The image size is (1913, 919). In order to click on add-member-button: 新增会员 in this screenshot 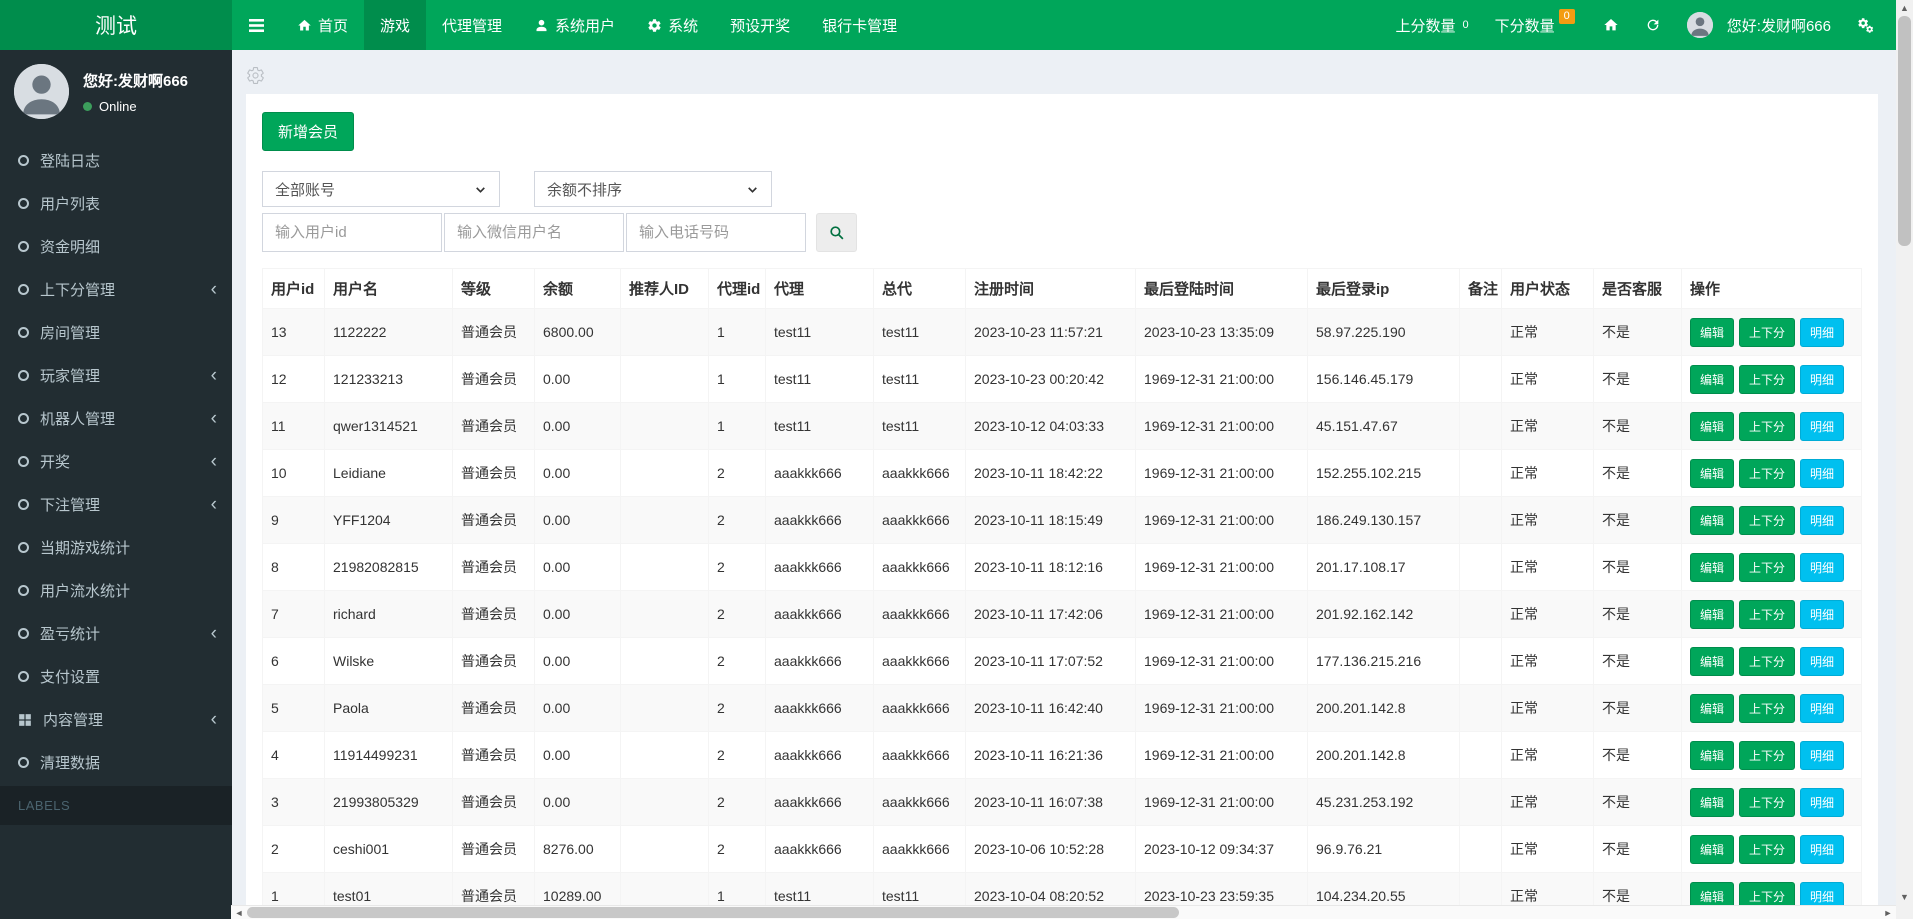, I will do `click(308, 131)`.